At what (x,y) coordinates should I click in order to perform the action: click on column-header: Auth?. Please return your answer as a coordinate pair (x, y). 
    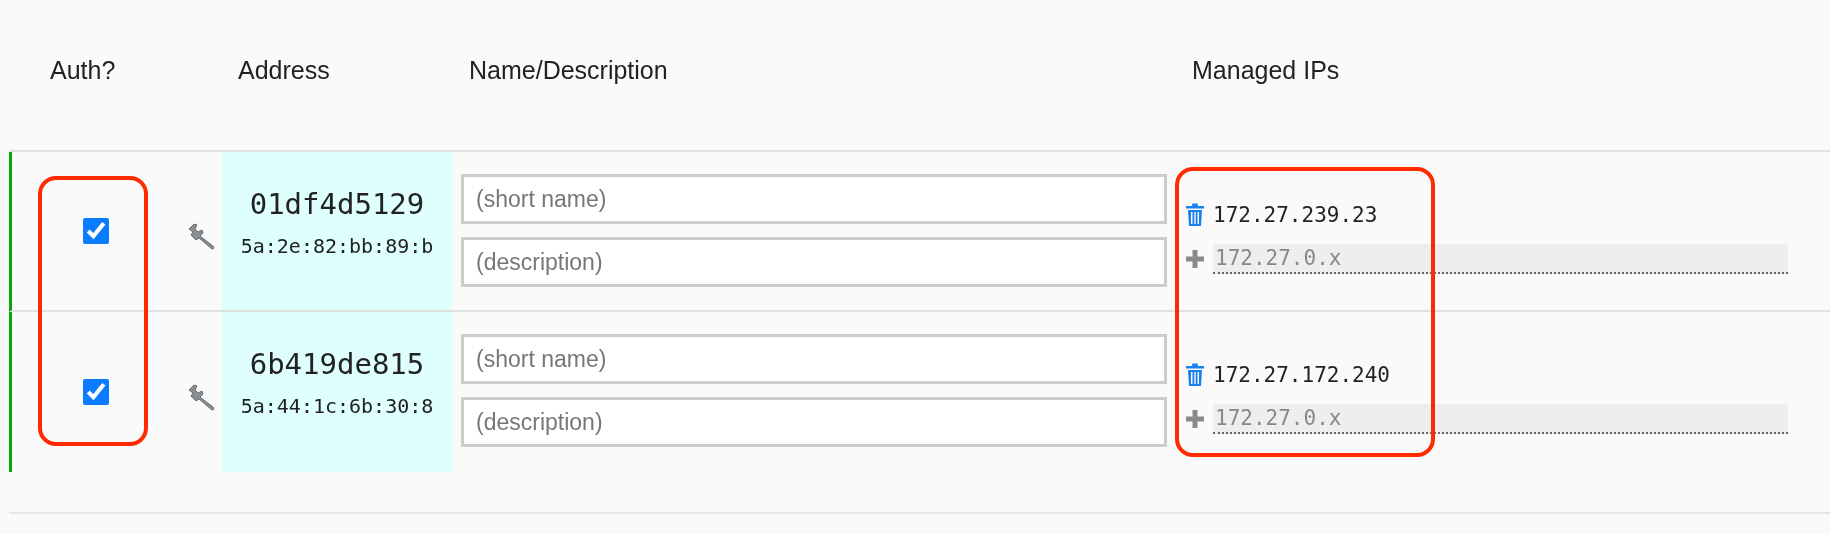
    Looking at the image, I should click on (83, 70).